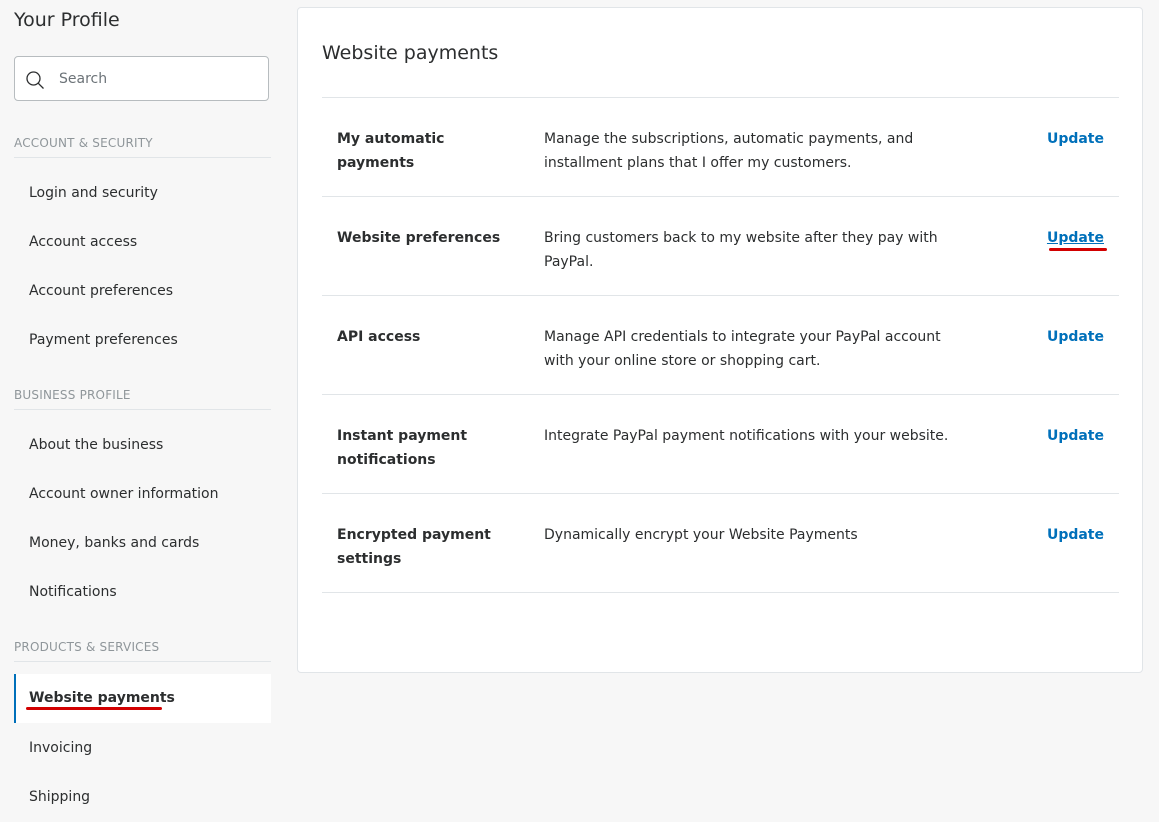 The height and width of the screenshot is (822, 1159). I want to click on profile-title: Your Profile, so click(67, 20).